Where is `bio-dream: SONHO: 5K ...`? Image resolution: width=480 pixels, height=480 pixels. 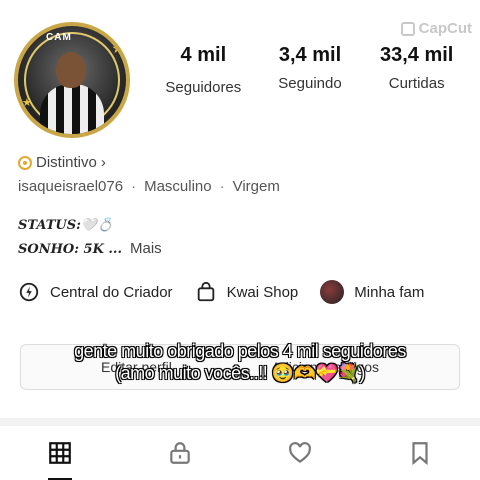 bio-dream: SONHO: 5K ... is located at coordinates (70, 249).